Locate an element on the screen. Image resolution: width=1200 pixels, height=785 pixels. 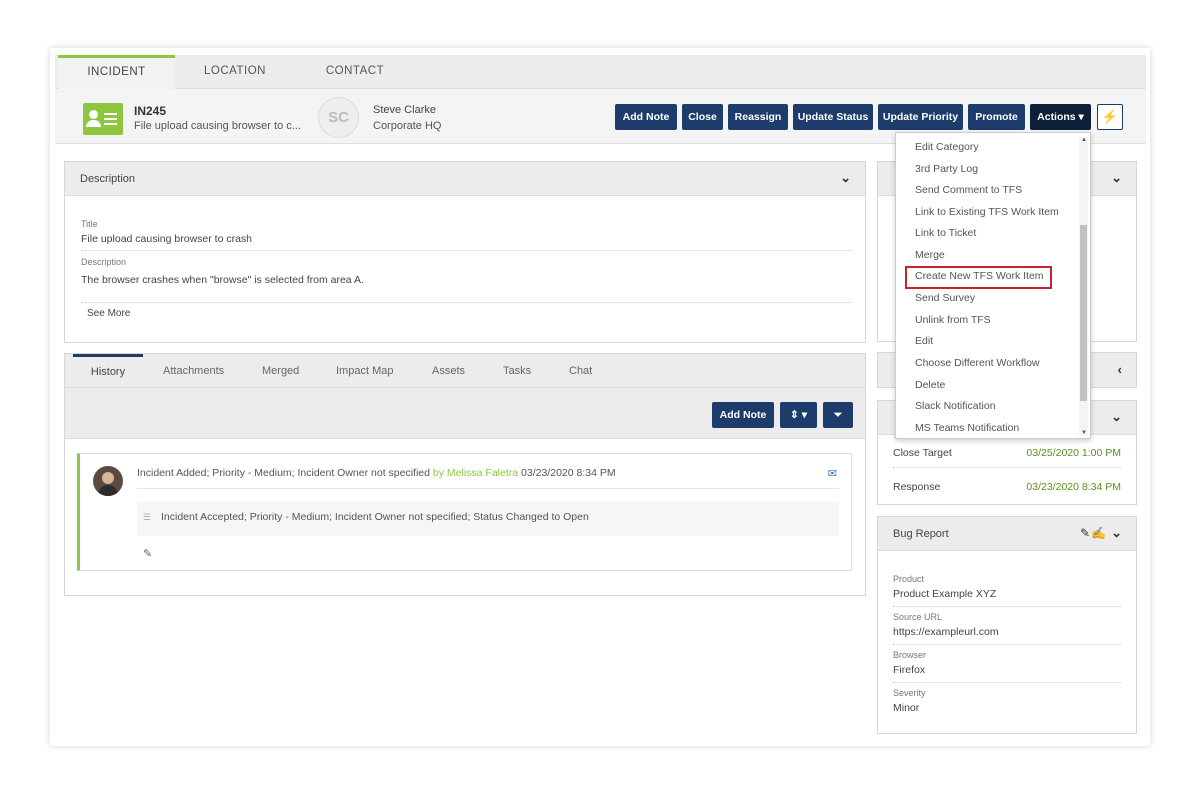
browser-value: Firefox is located at coordinates (909, 670).